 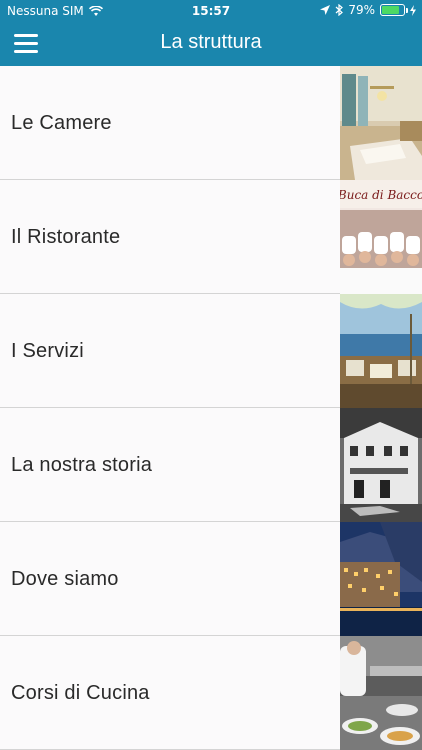 I want to click on positano-night-photo, so click(x=381, y=579).